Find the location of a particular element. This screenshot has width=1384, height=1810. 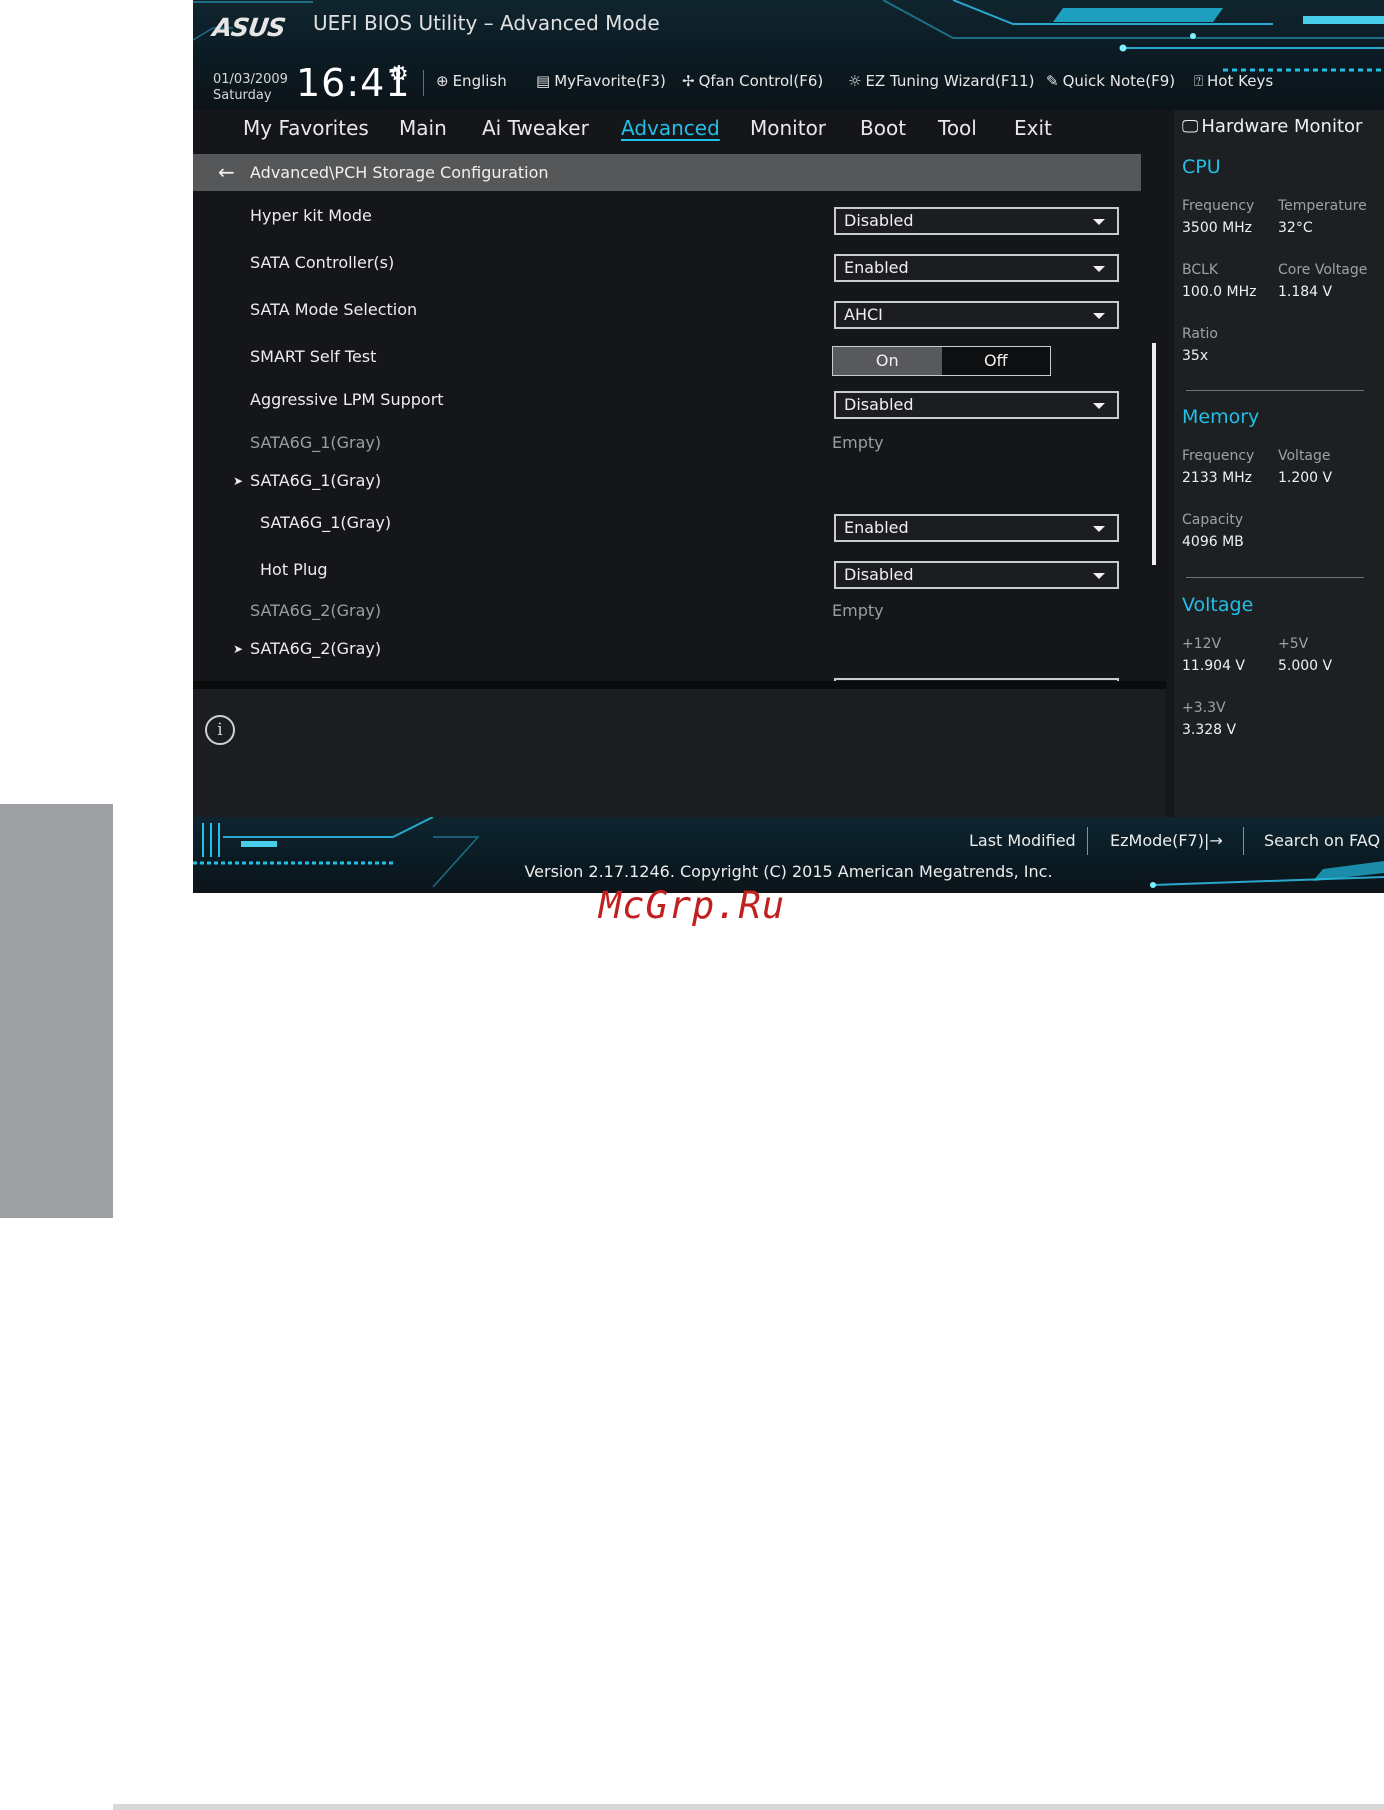

memory-heading: Memory is located at coordinates (1221, 417).